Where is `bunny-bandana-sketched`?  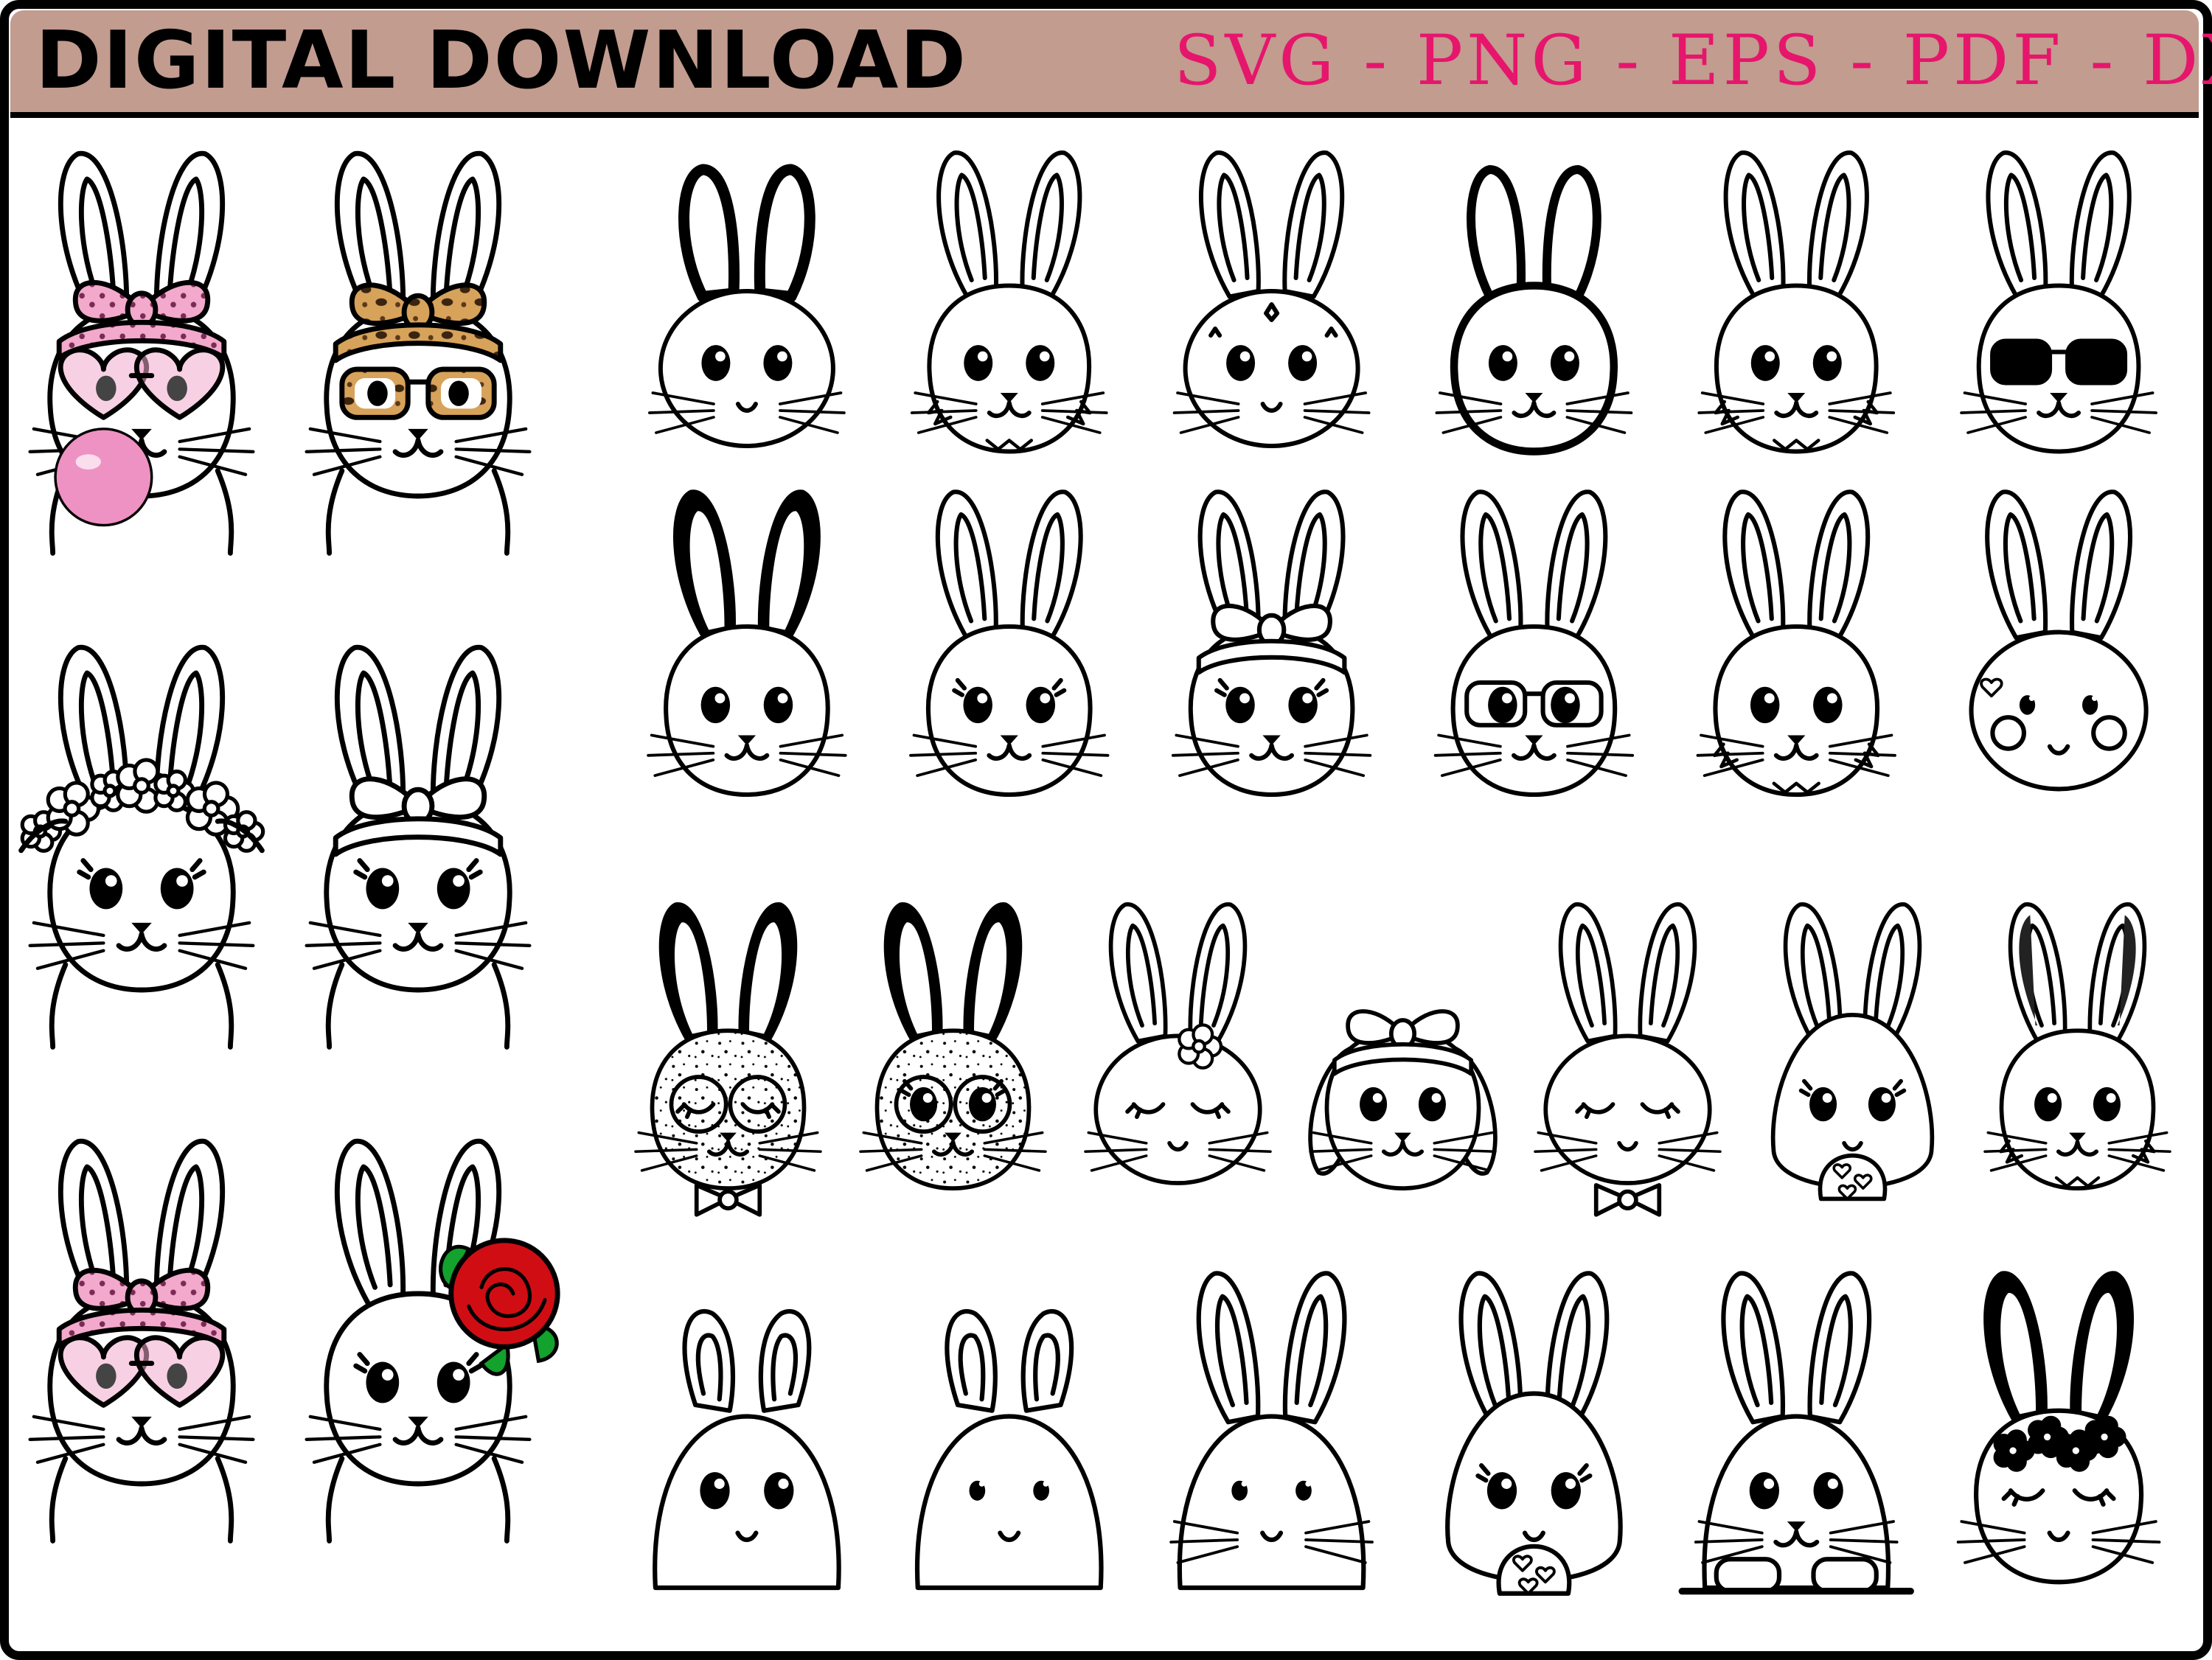 bunny-bandana-sketched is located at coordinates (1271, 643).